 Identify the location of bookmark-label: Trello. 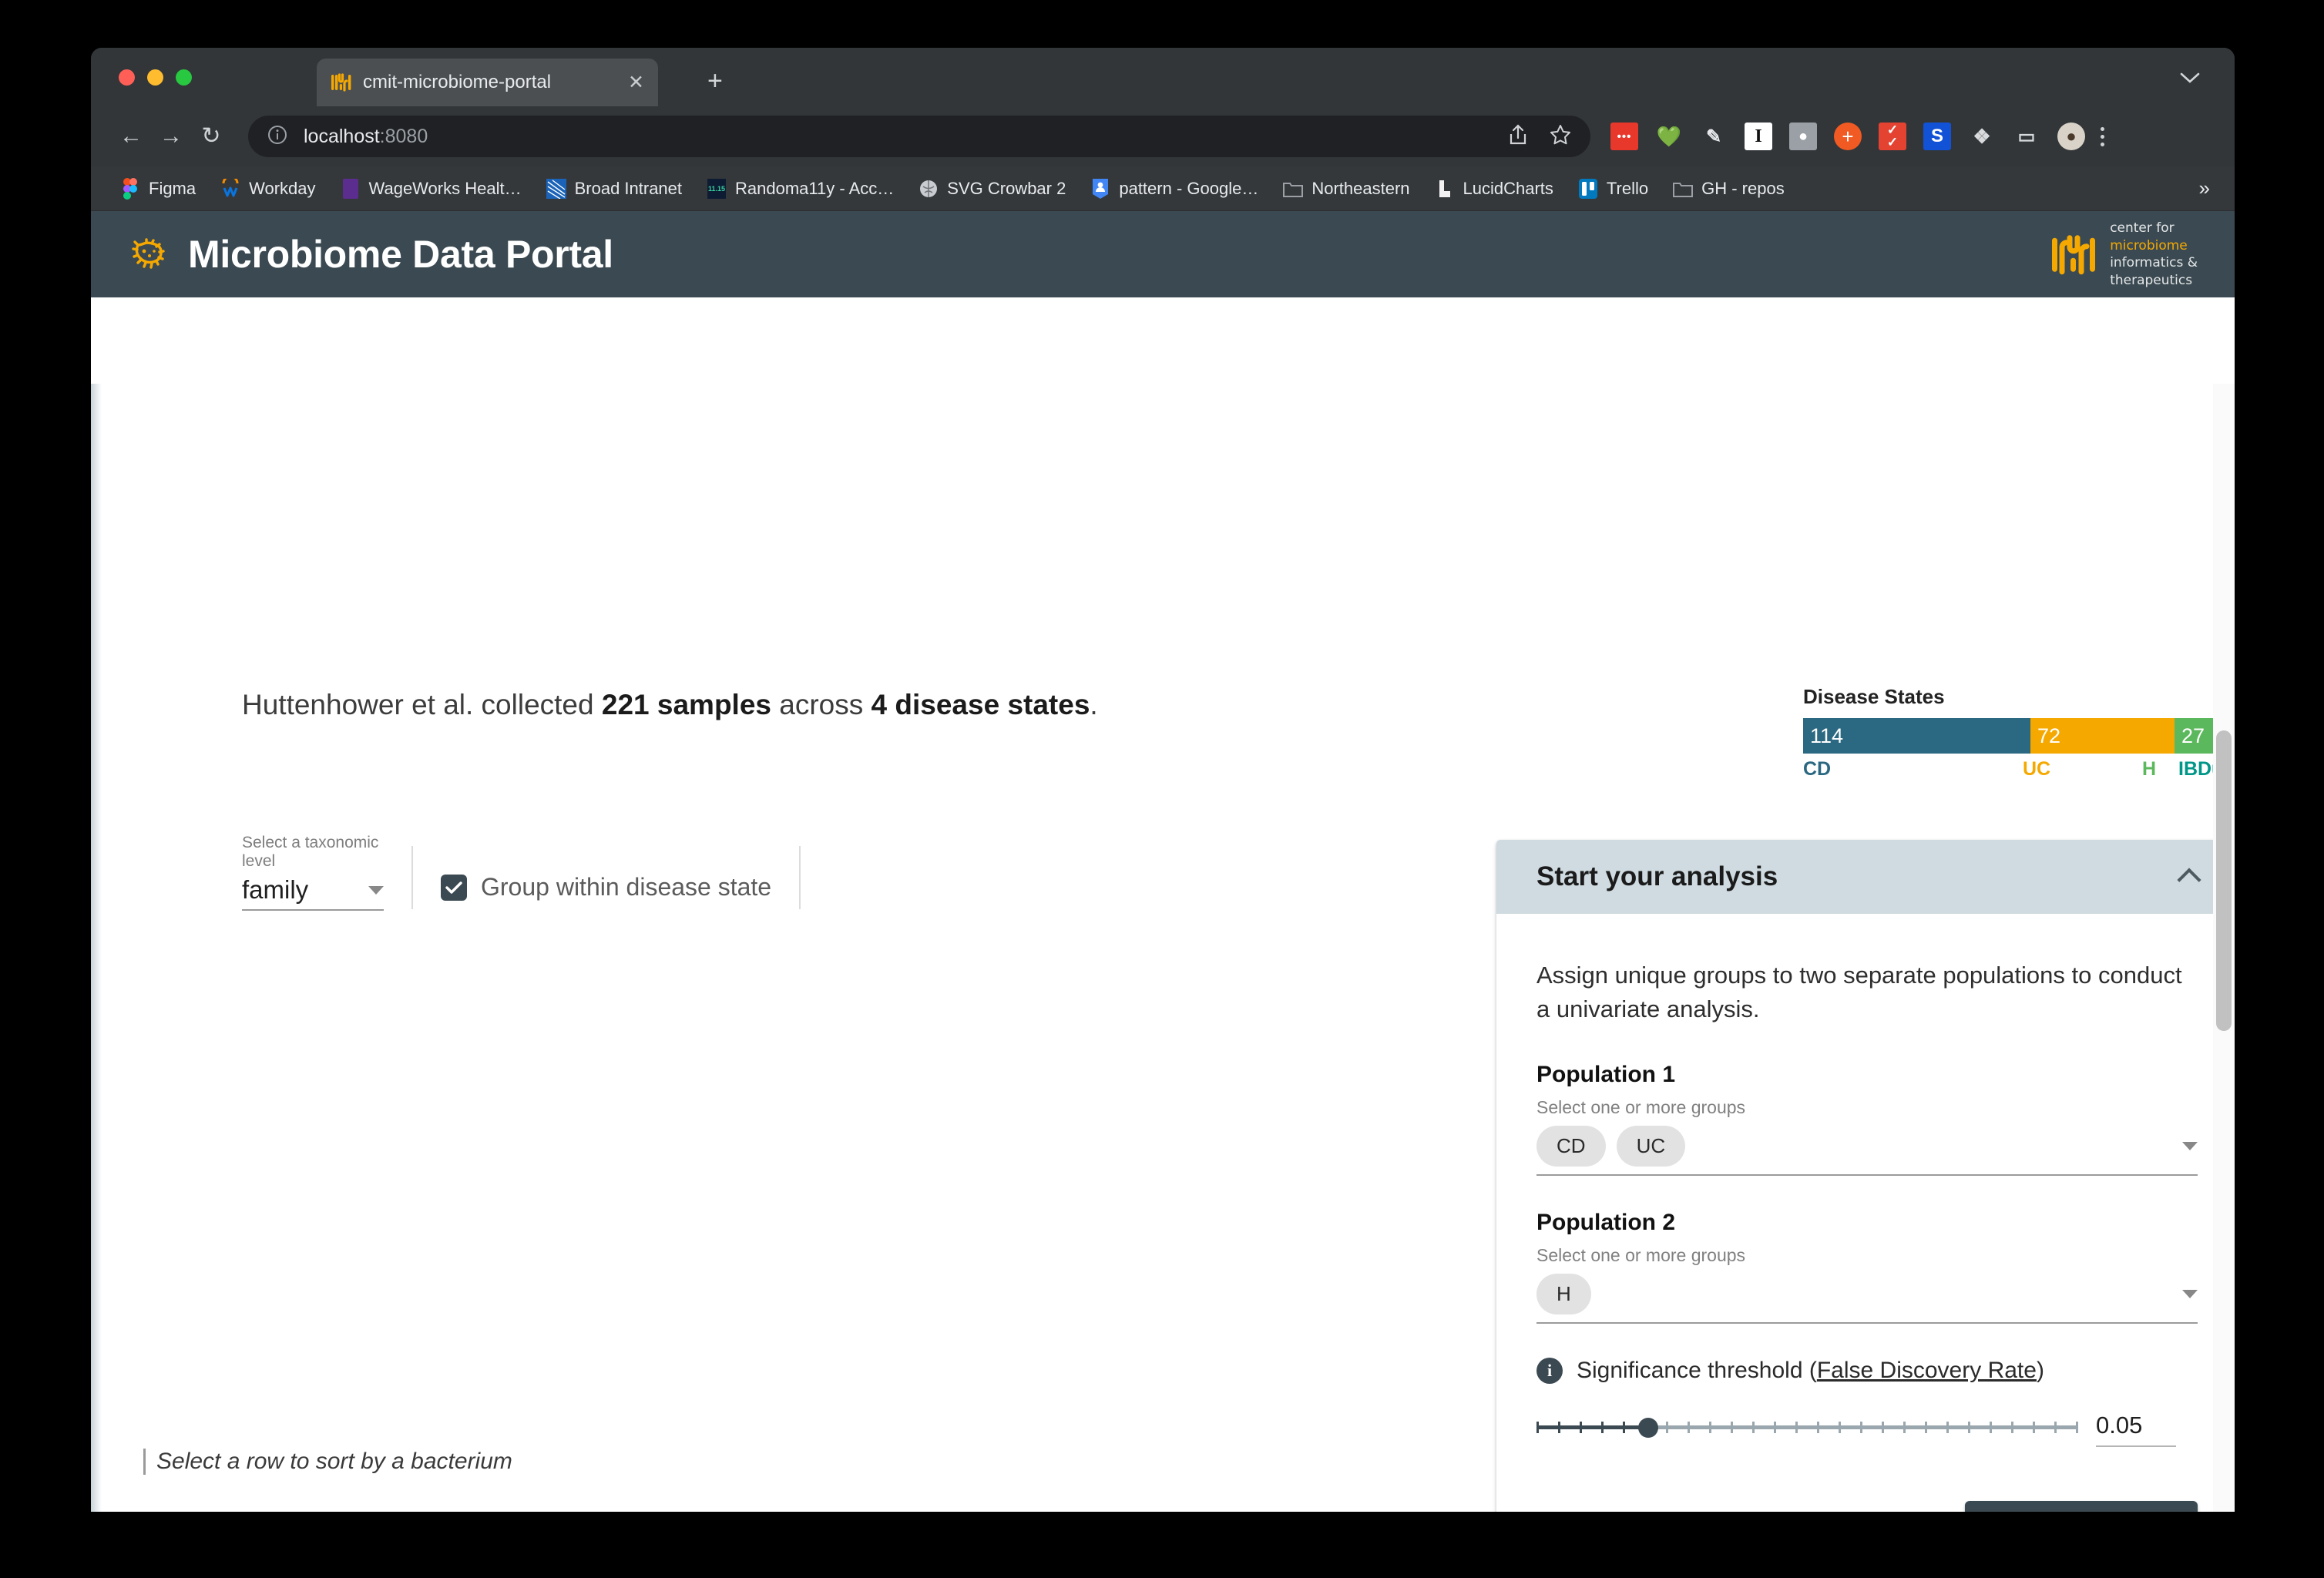
(1627, 188).